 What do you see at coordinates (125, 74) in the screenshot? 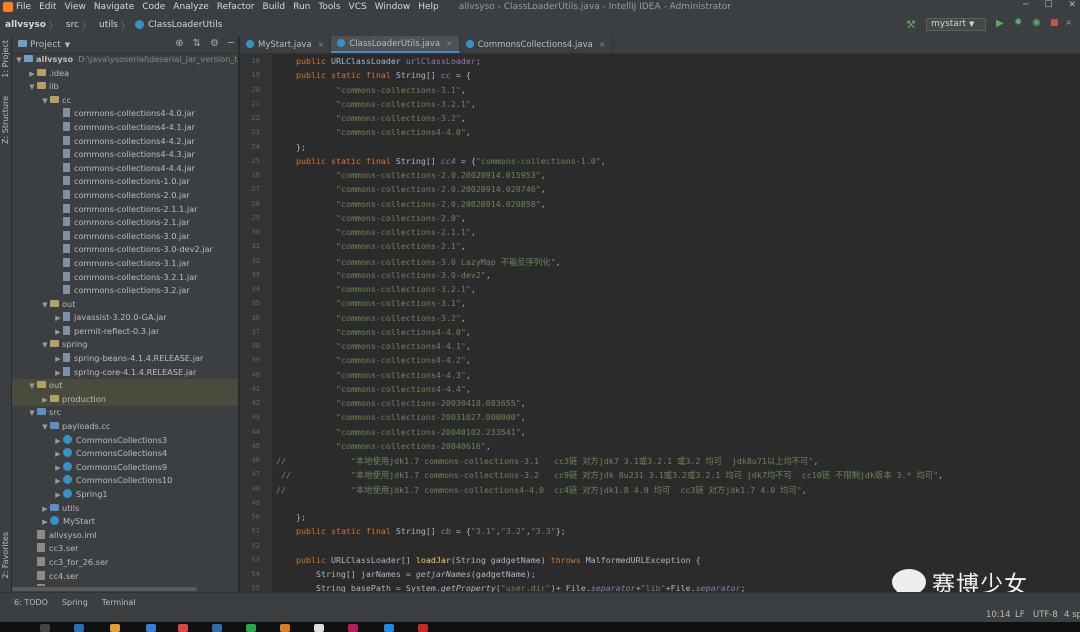
I see `tree-item: ▶ .idea` at bounding box center [125, 74].